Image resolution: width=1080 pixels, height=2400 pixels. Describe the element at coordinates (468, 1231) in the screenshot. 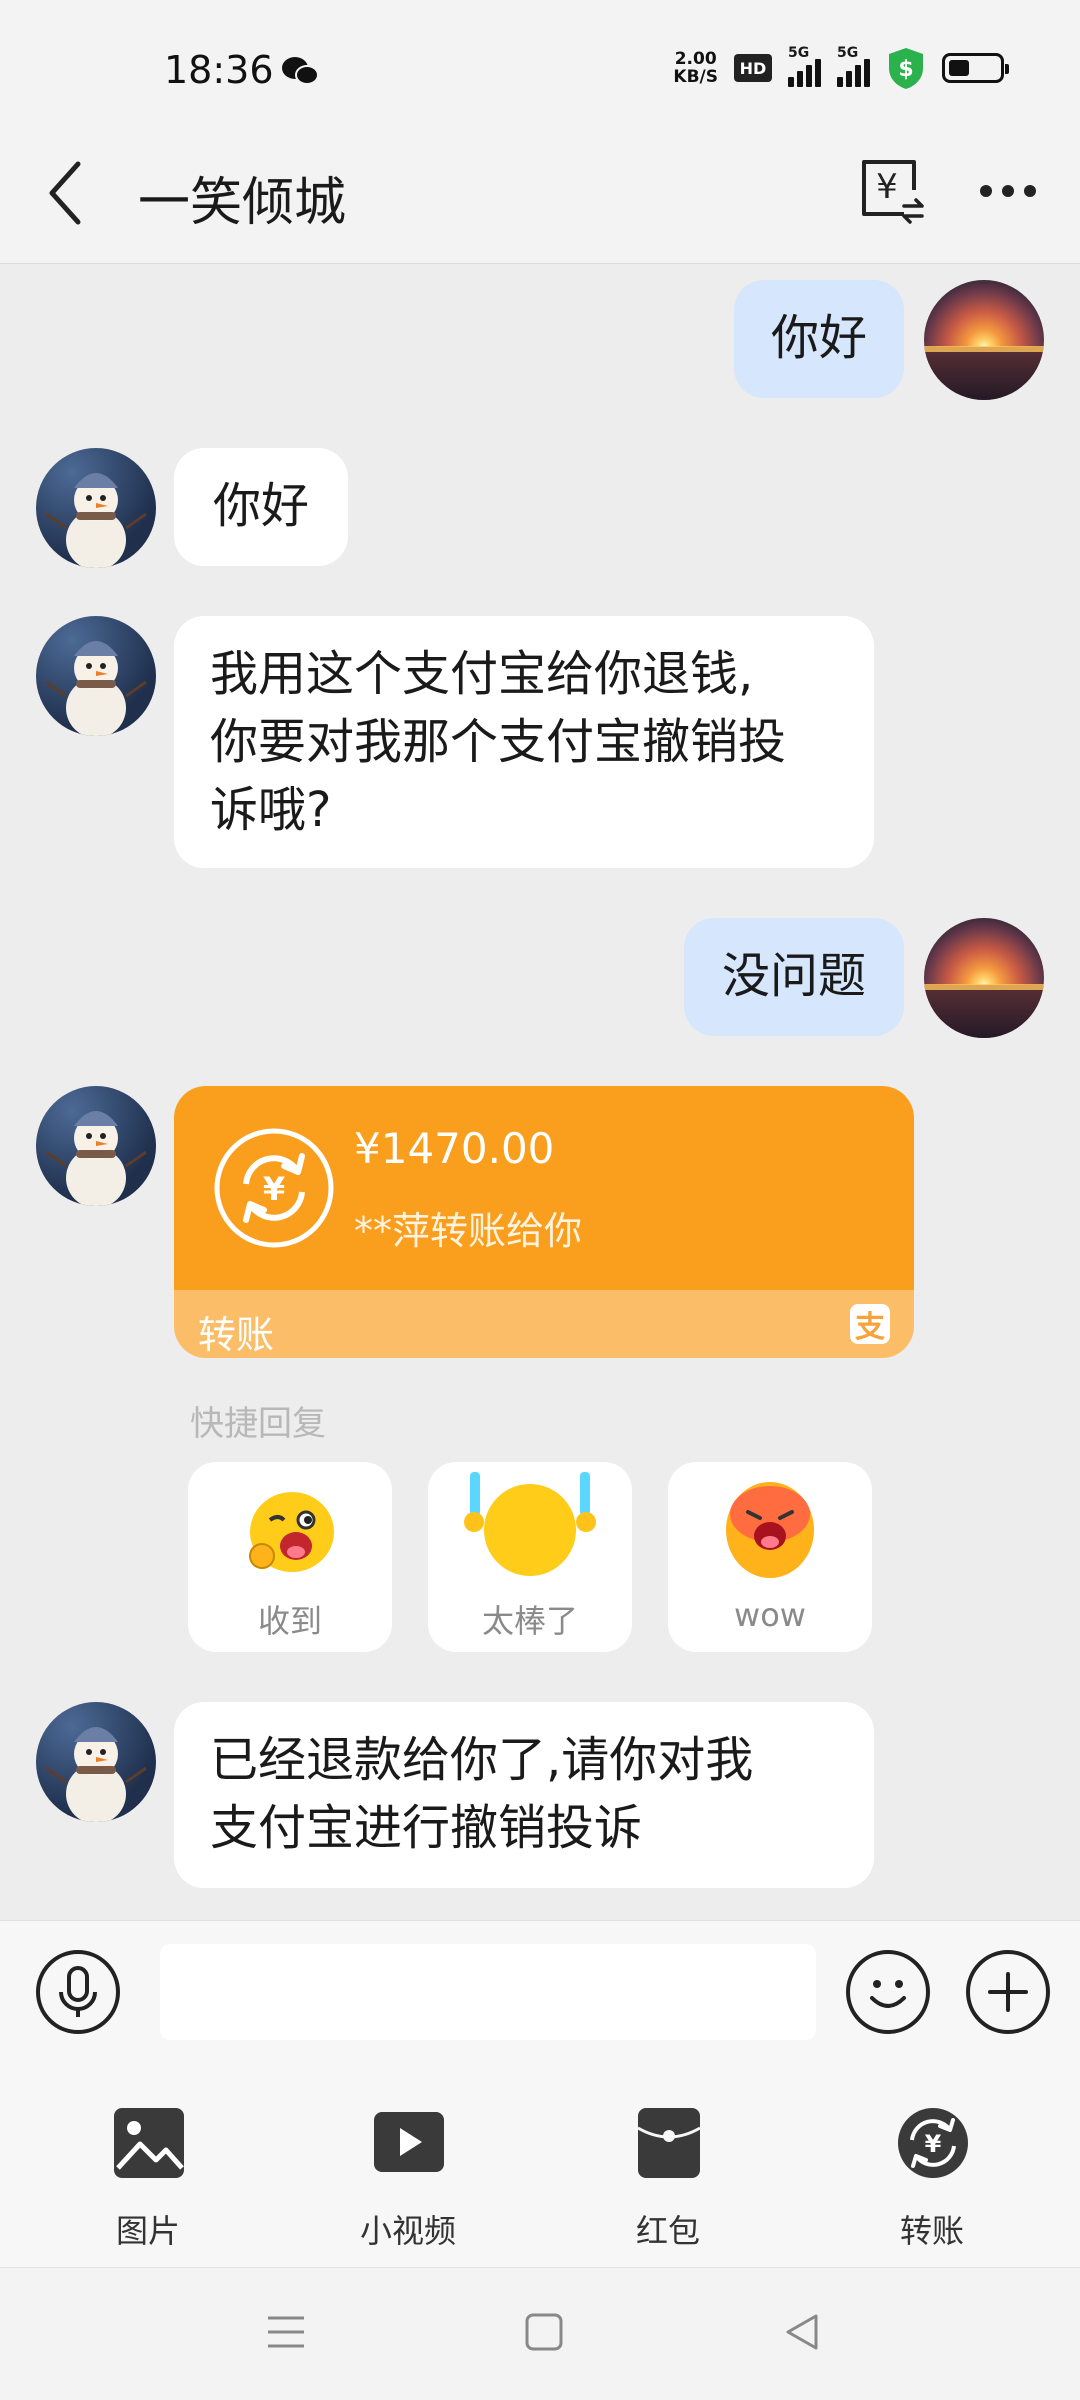

I see `transfer-description: **萍转账给你` at that location.